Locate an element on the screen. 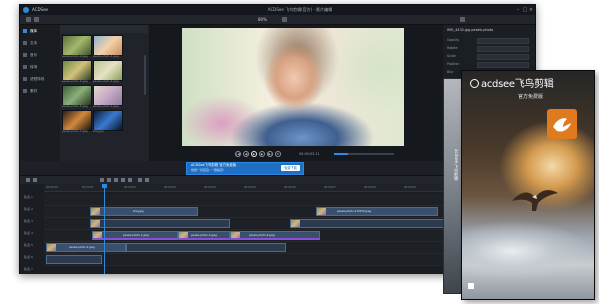 The height and width of the screenshot is (304, 599). loop-icon: ↻ is located at coordinates (278, 154).